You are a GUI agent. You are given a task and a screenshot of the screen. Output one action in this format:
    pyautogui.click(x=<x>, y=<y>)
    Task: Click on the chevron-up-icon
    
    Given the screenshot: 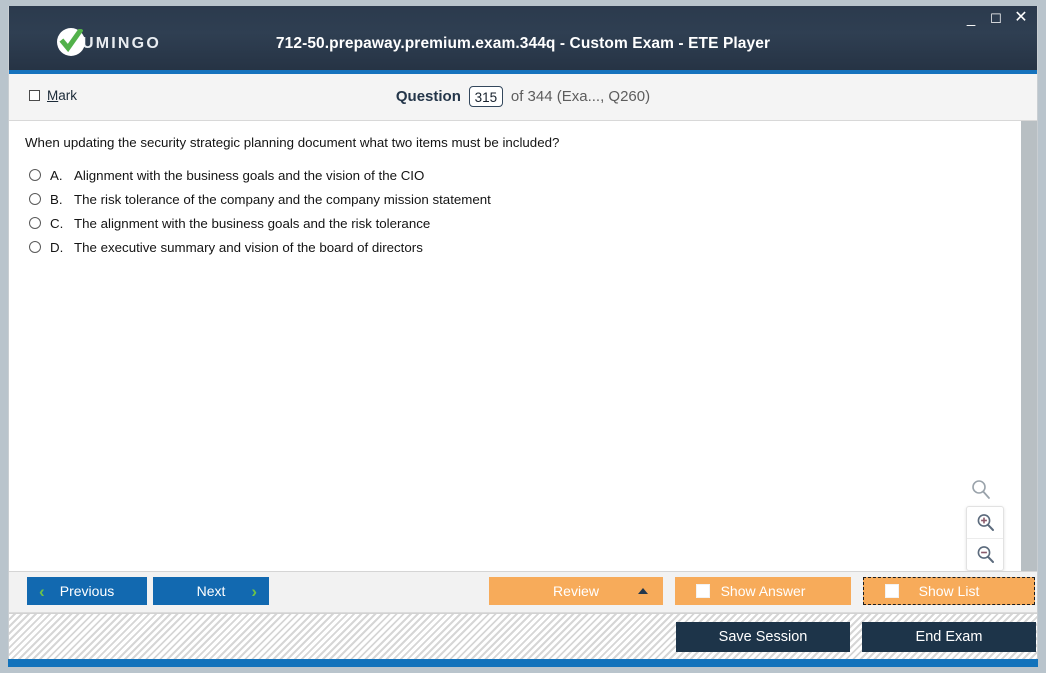 What is the action you would take?
    pyautogui.click(x=643, y=591)
    